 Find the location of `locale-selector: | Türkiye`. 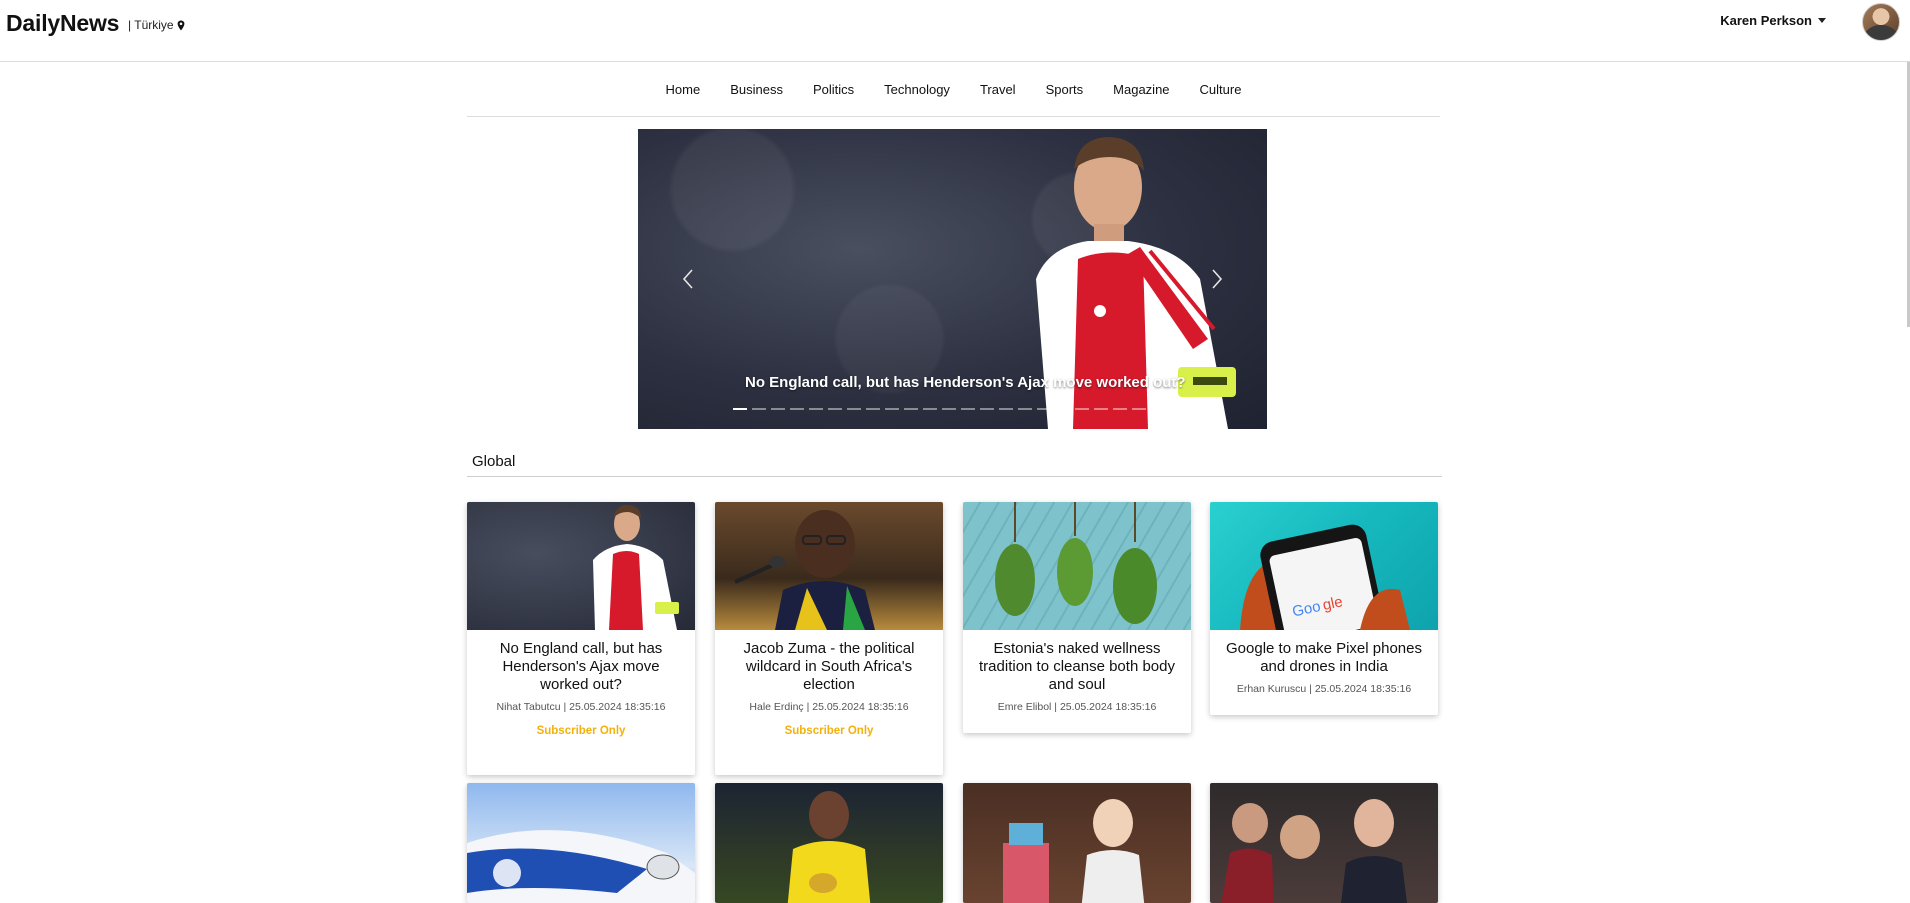

locale-selector: | Türkiye is located at coordinates (156, 25).